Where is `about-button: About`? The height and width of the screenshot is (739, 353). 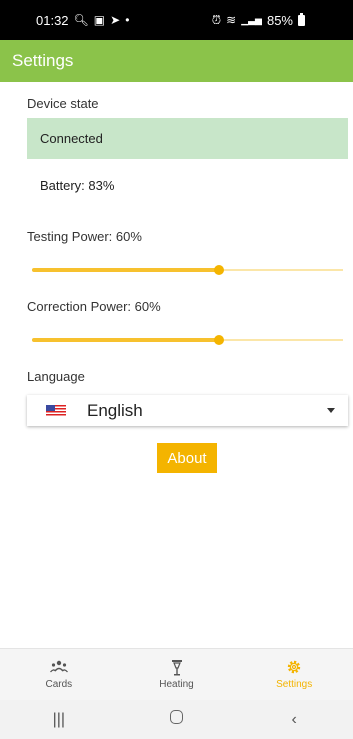
about-button: About is located at coordinates (187, 458).